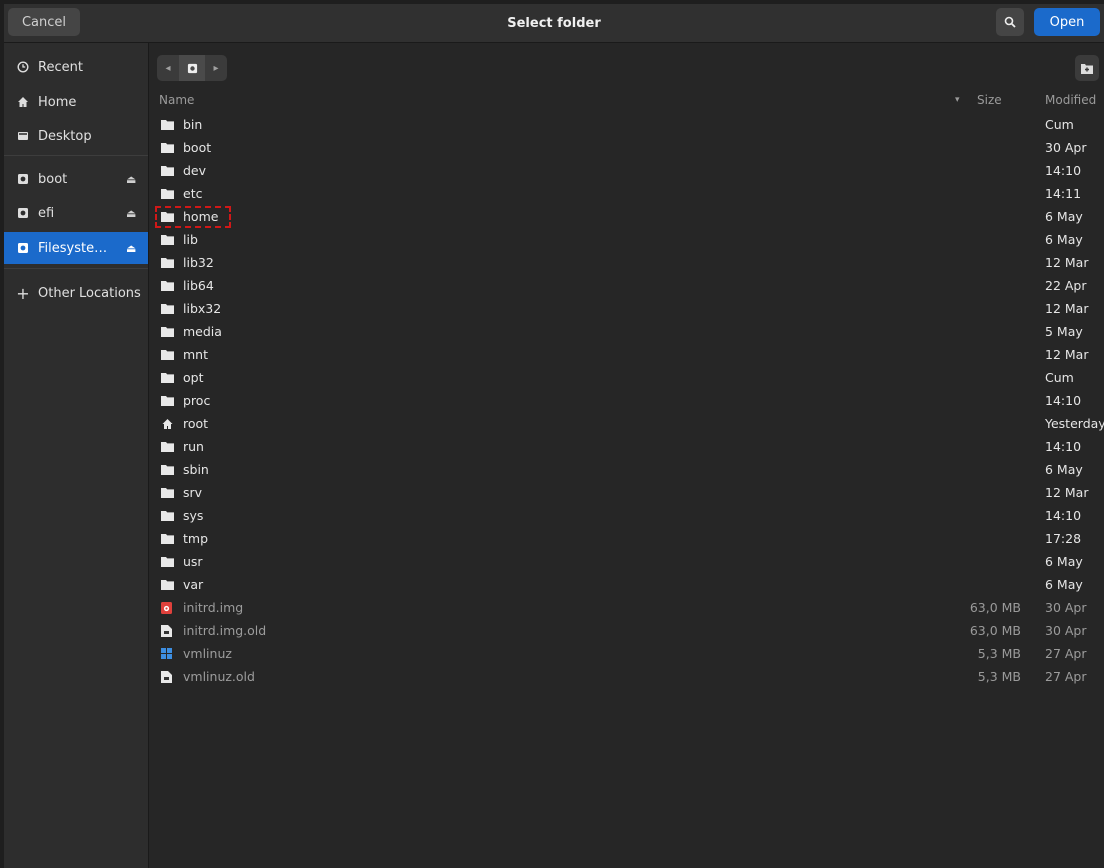 Image resolution: width=1104 pixels, height=868 pixels. I want to click on file-name: mnt, so click(195, 354).